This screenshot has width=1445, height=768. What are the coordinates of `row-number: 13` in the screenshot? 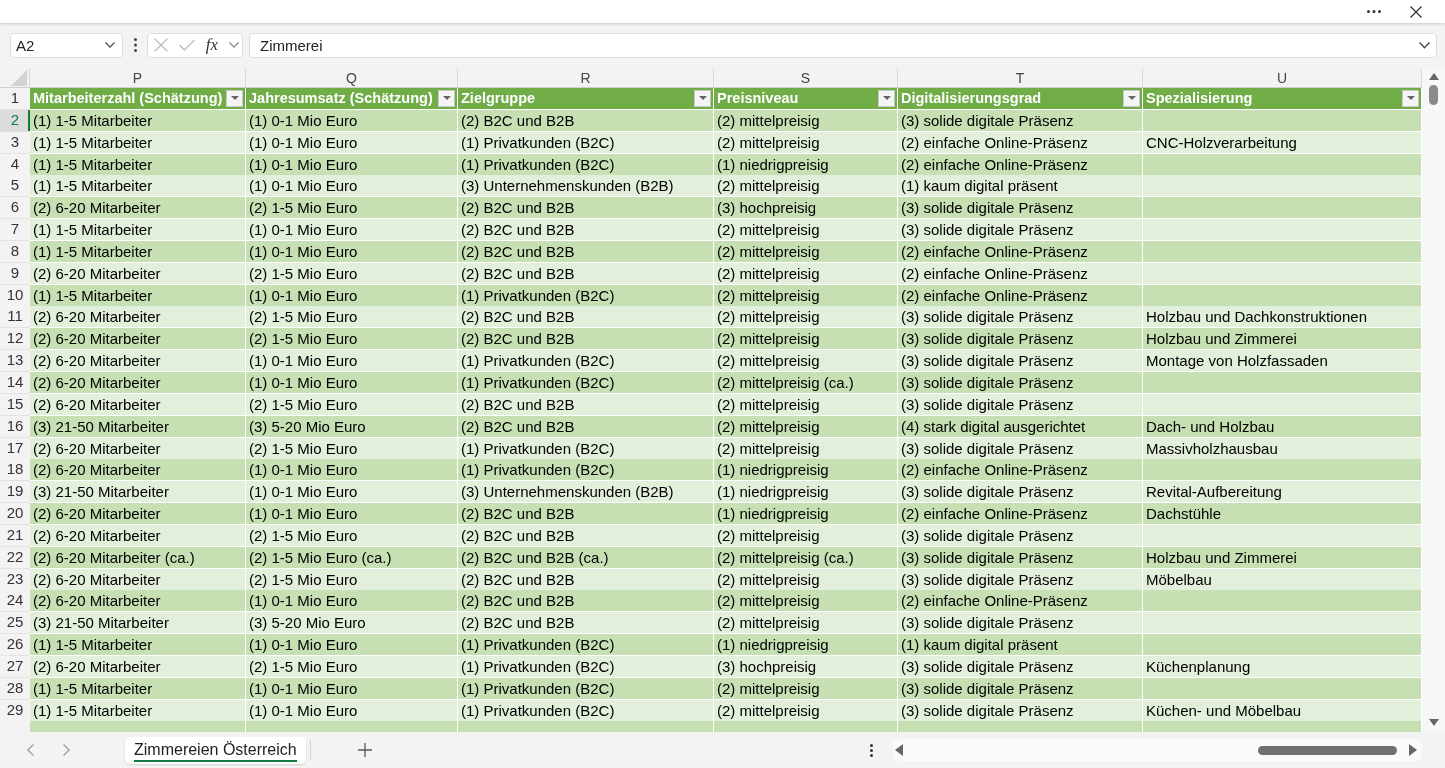 It's located at (15, 361).